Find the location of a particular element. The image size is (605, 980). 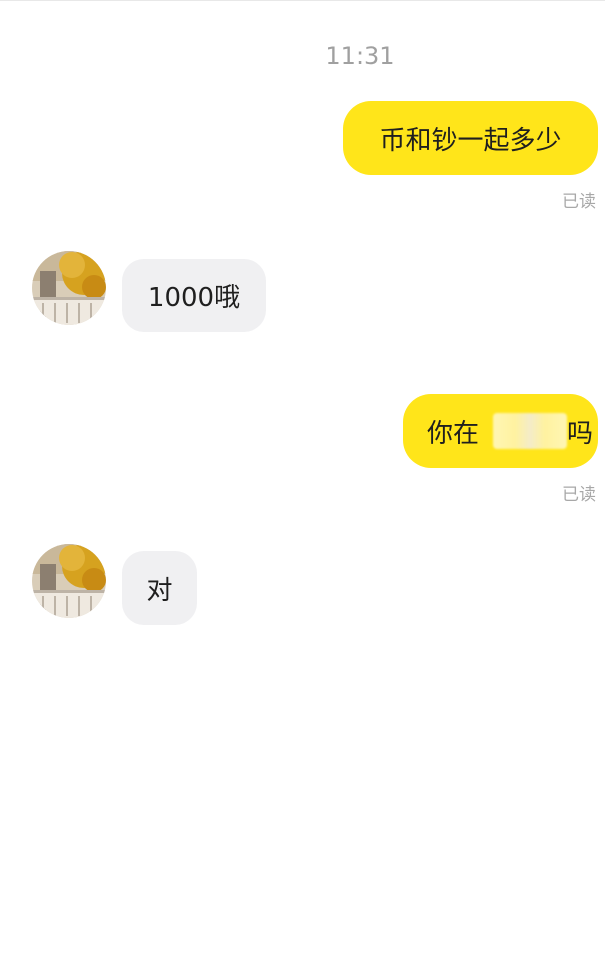

redacted-region is located at coordinates (530, 431).